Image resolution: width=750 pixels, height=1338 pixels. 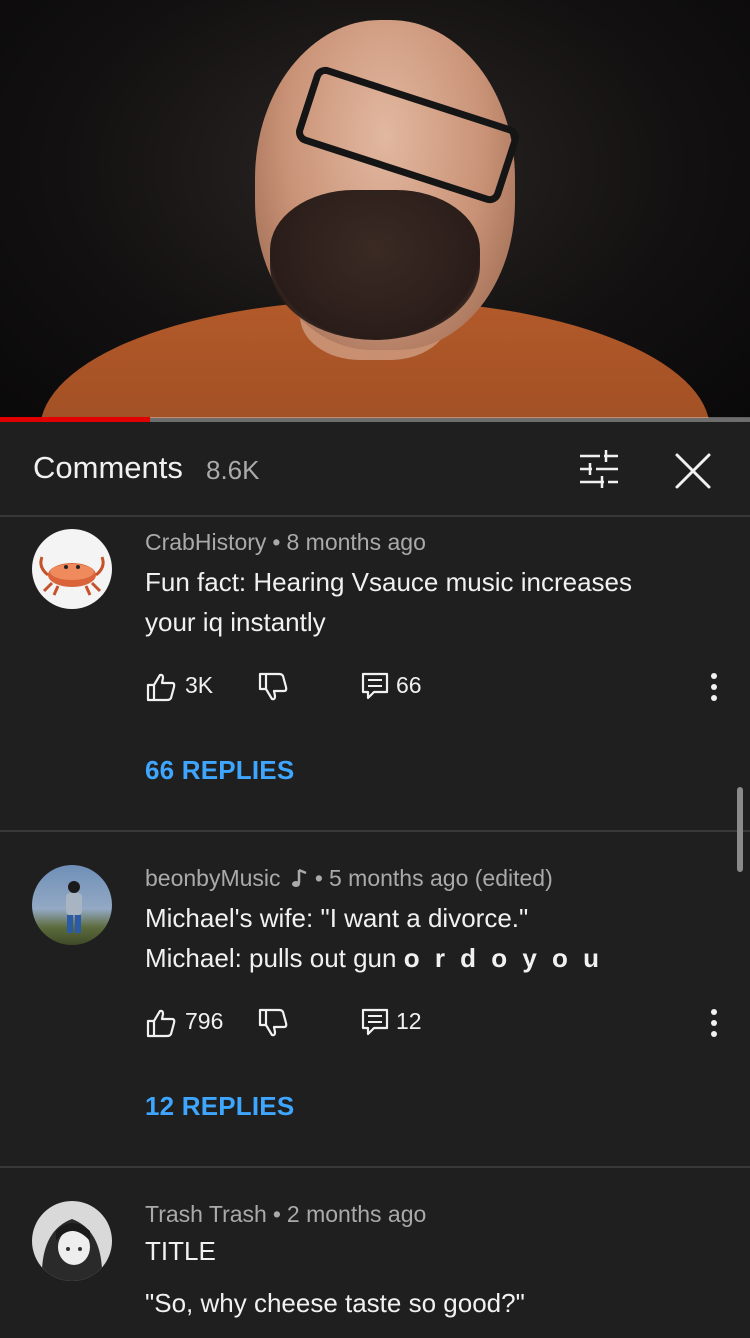 What do you see at coordinates (503, 958) in the screenshot?
I see `comment-text-bold: o r d o y o u` at bounding box center [503, 958].